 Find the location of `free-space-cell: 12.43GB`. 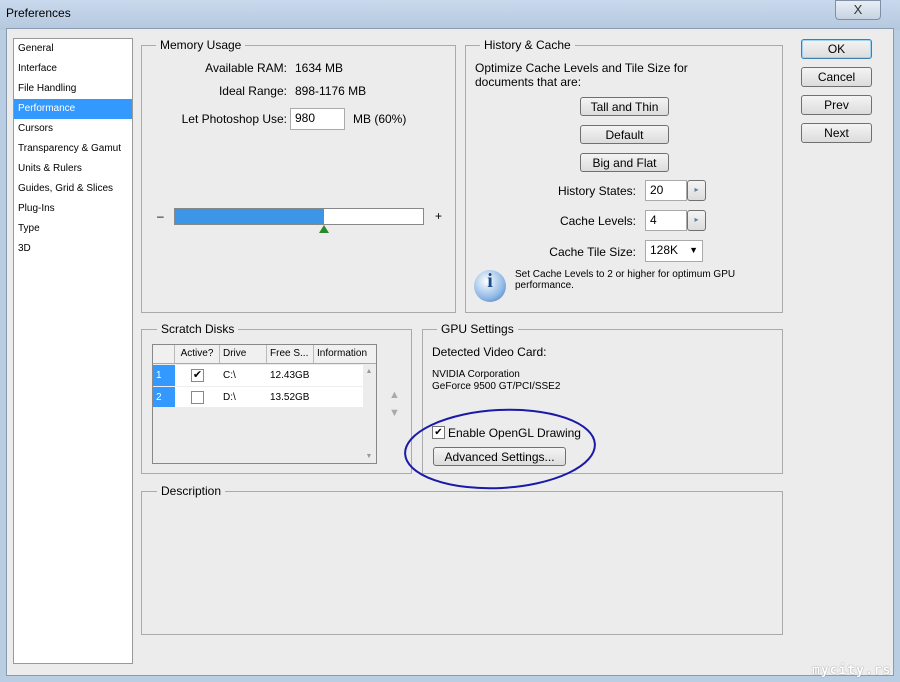

free-space-cell: 12.43GB is located at coordinates (290, 375).